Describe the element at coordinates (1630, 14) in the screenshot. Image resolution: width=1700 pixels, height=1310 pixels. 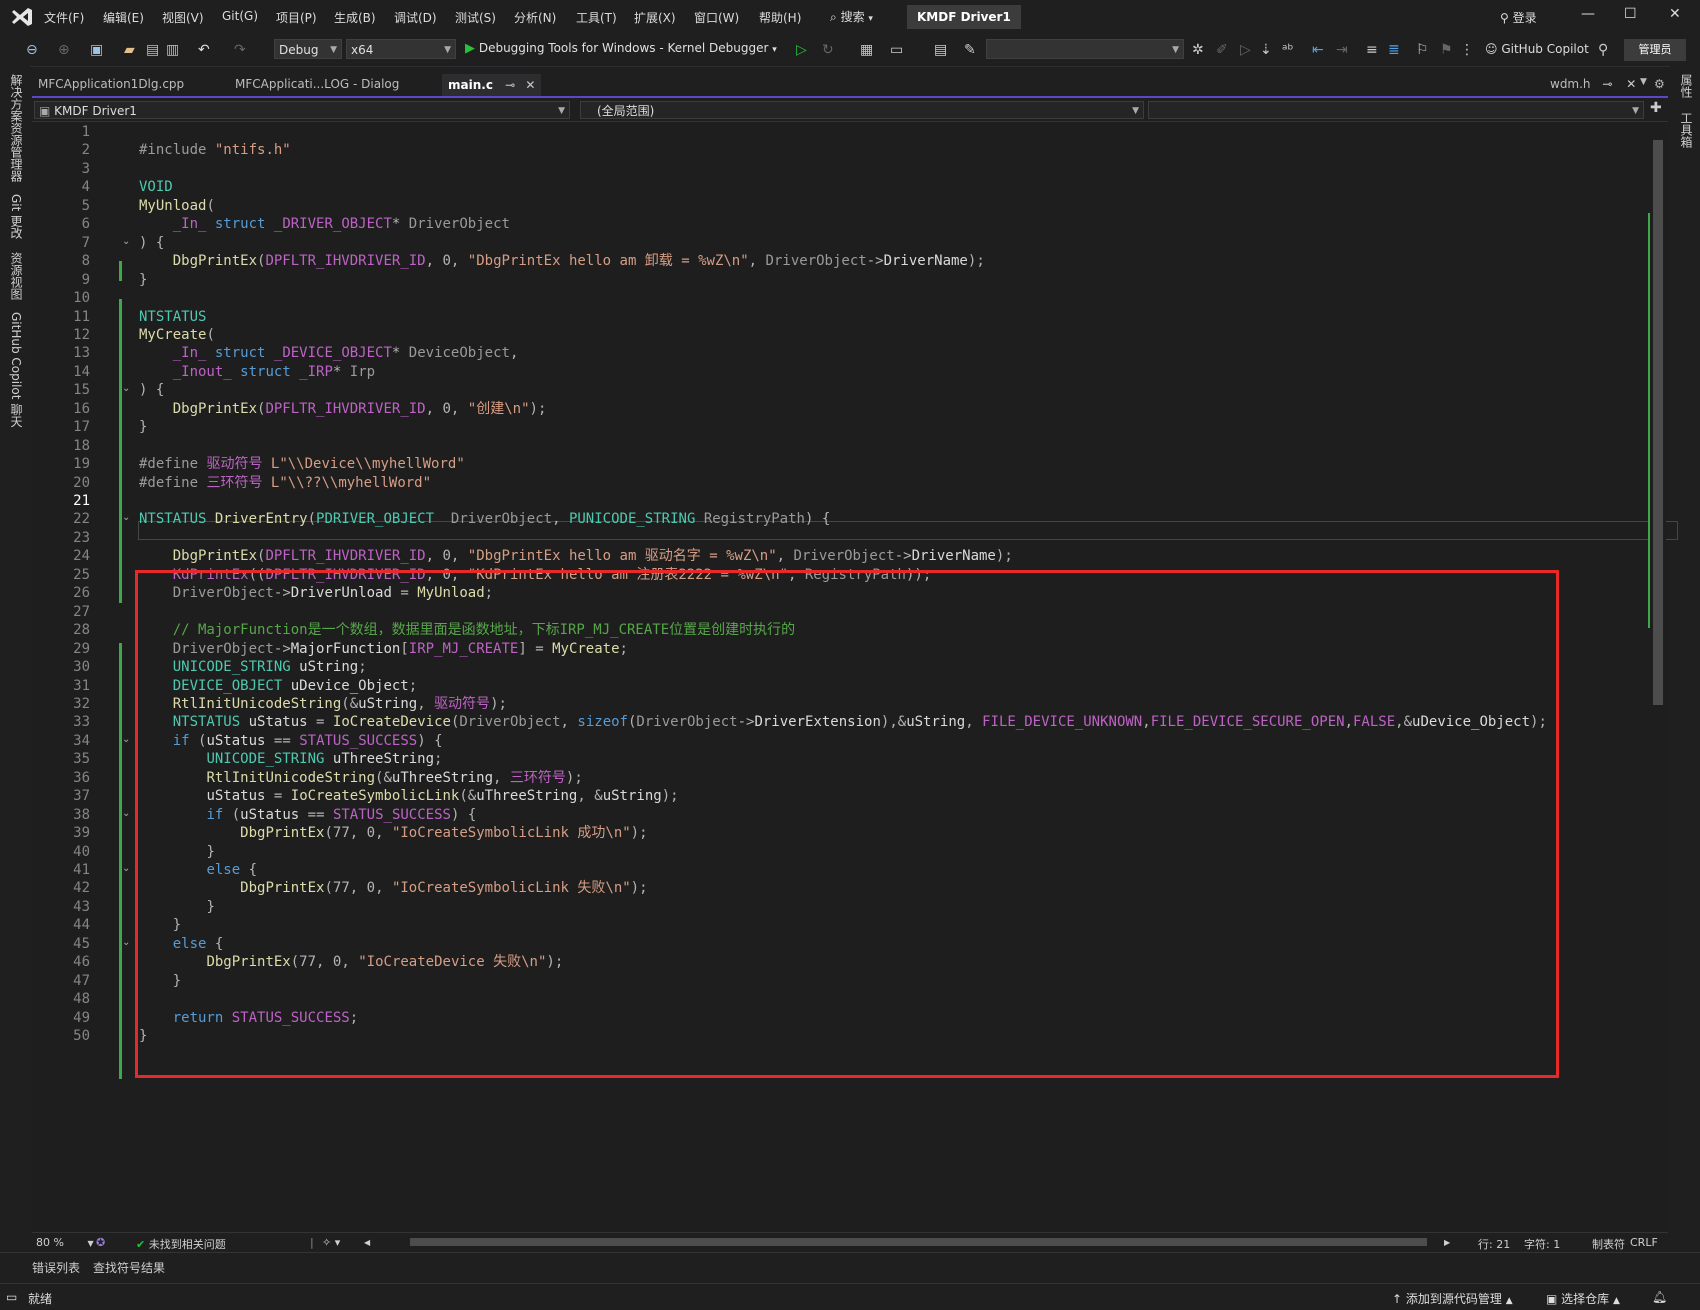
I see `maximize-button: ☐` at that location.